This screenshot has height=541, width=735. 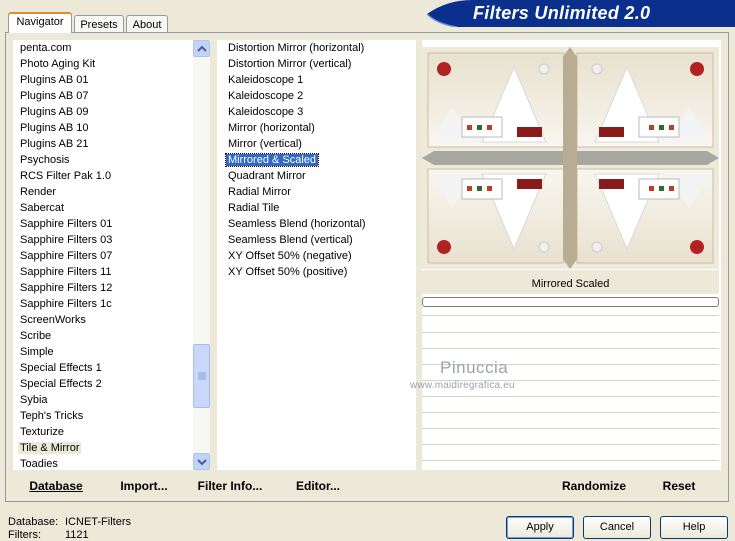 I want to click on list-item-label: Plugins AB 07, so click(x=54, y=96).